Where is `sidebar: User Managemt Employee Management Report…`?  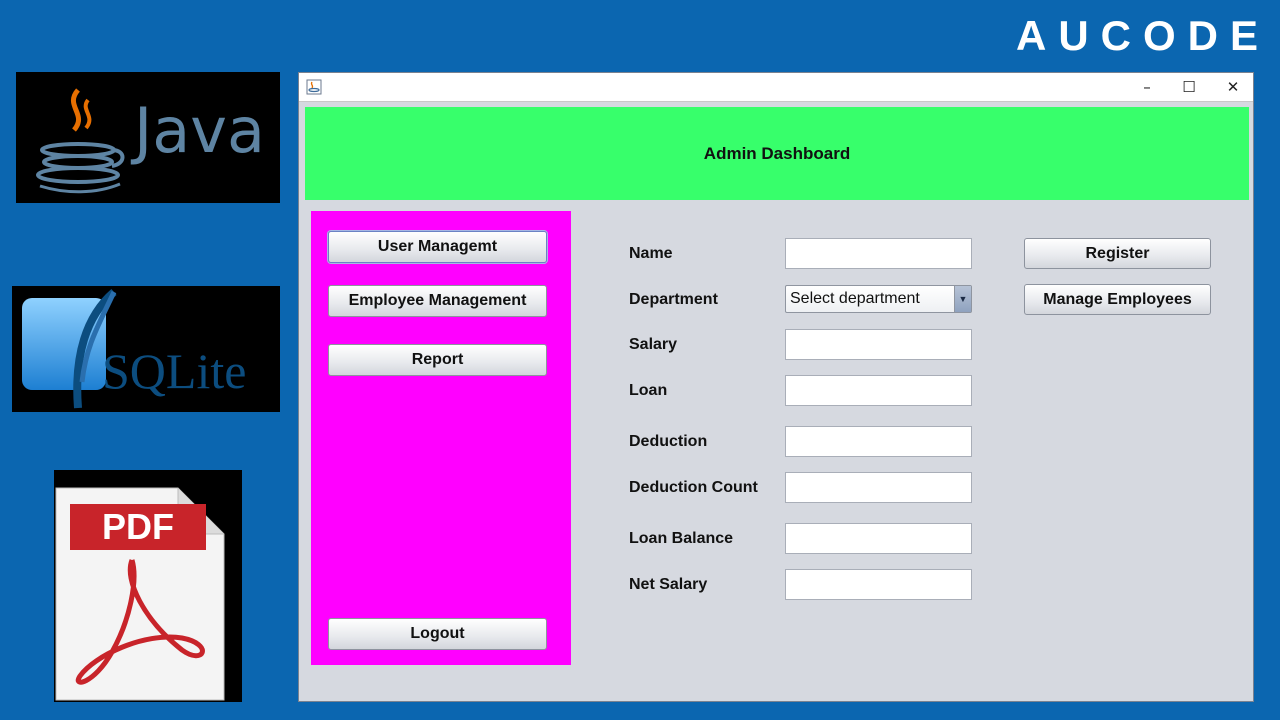 sidebar: User Managemt Employee Management Report… is located at coordinates (441, 438).